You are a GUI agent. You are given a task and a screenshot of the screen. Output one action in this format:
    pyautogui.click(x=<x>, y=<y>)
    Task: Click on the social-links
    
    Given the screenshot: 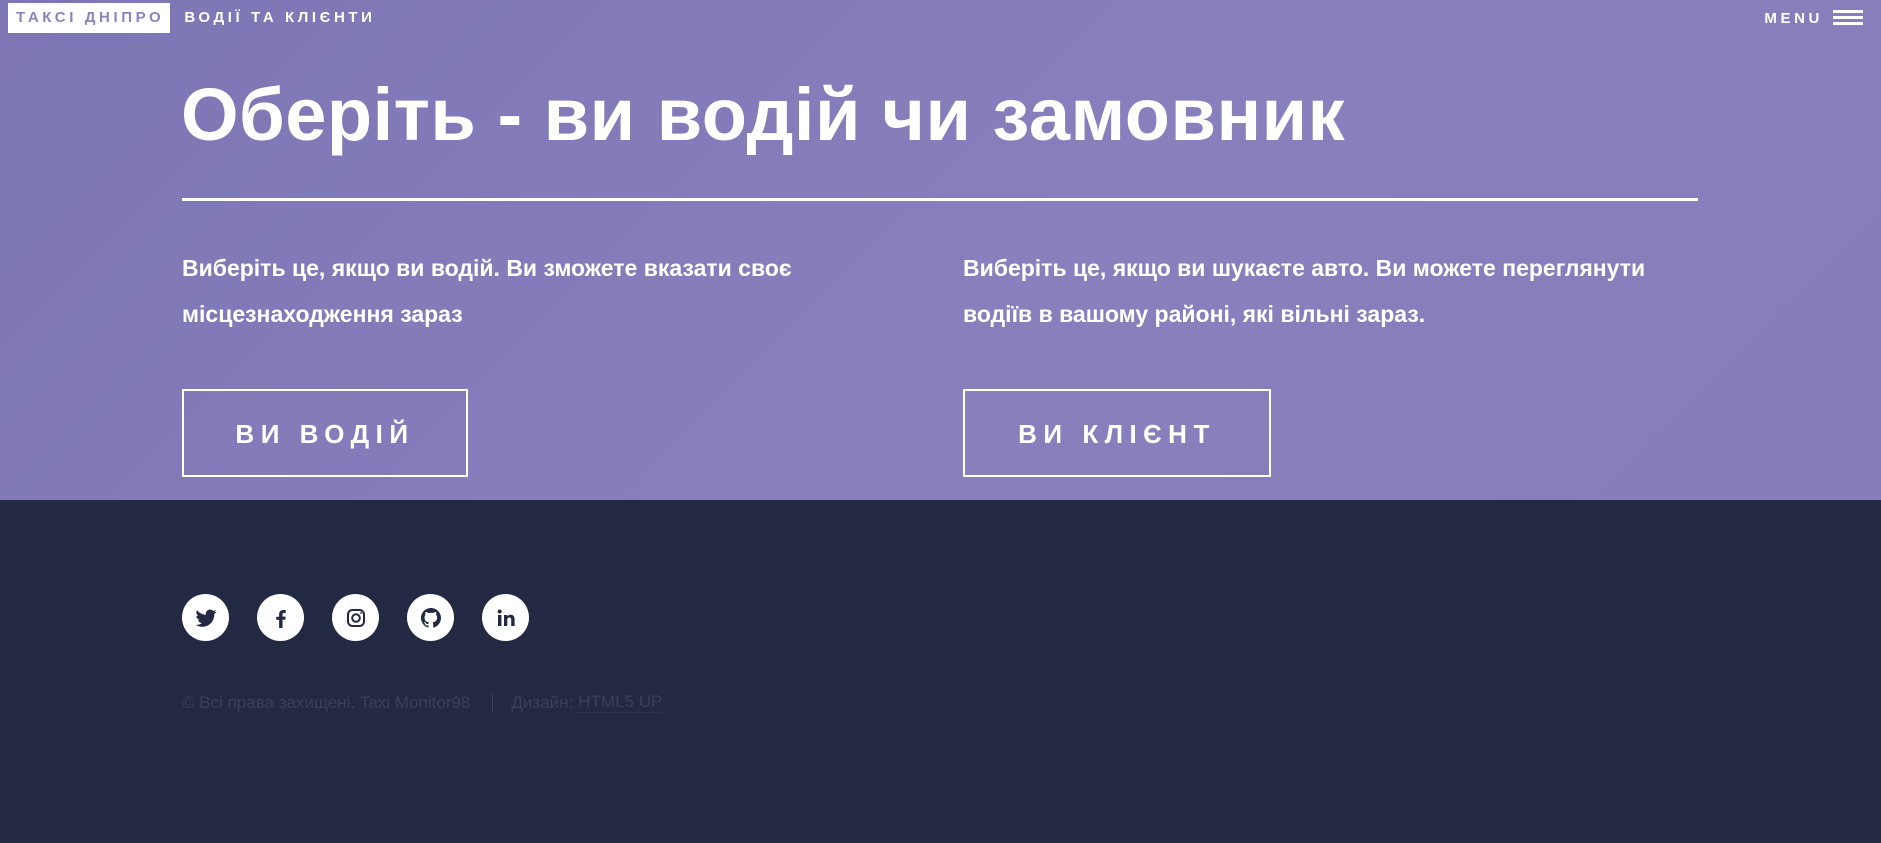 What is the action you would take?
    pyautogui.click(x=355, y=617)
    